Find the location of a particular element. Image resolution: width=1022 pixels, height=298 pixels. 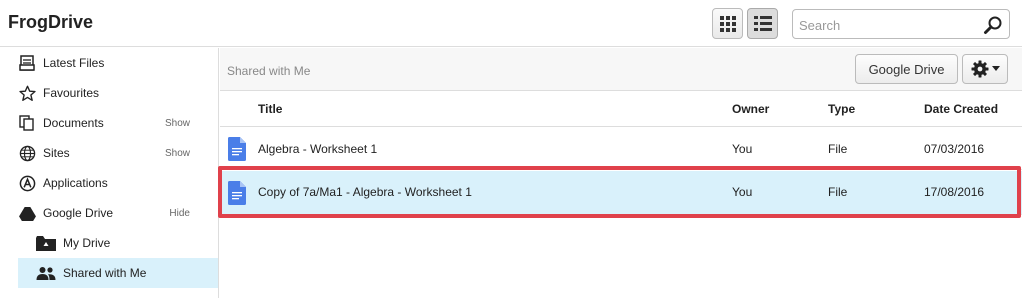

sidebar-item-favourites: Favourites is located at coordinates (118, 93).